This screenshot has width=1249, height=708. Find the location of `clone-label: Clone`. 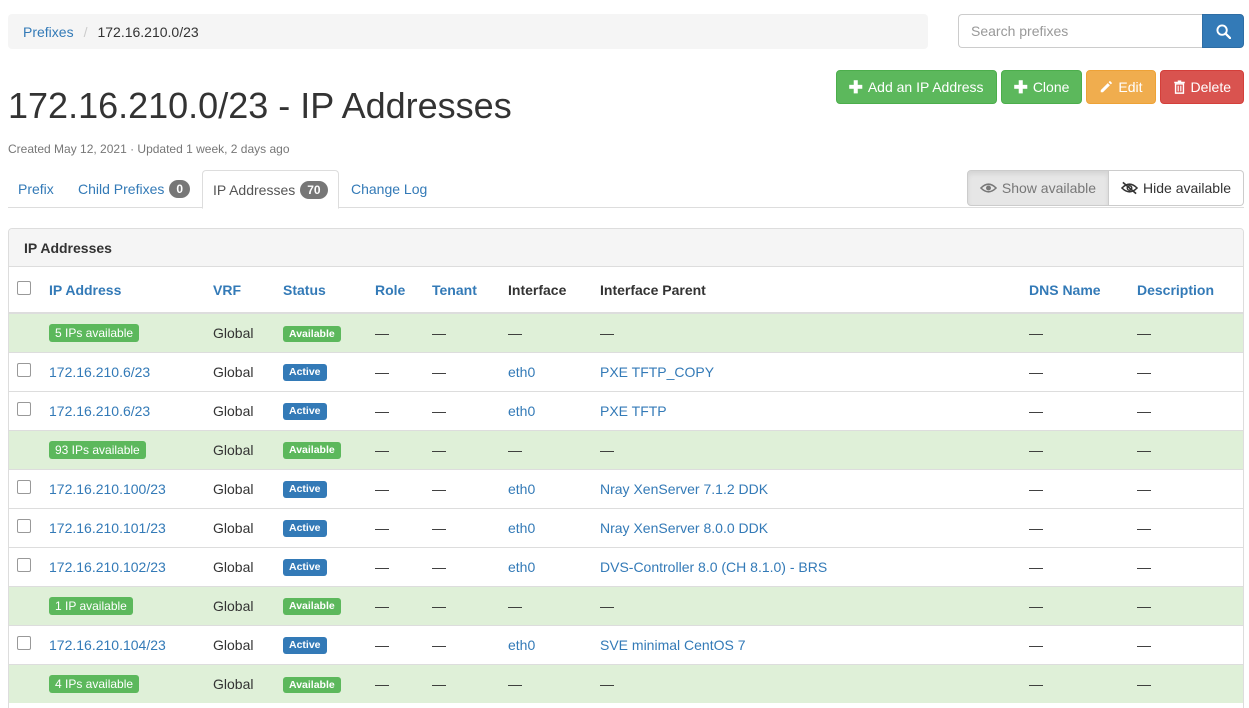

clone-label: Clone is located at coordinates (1051, 87).